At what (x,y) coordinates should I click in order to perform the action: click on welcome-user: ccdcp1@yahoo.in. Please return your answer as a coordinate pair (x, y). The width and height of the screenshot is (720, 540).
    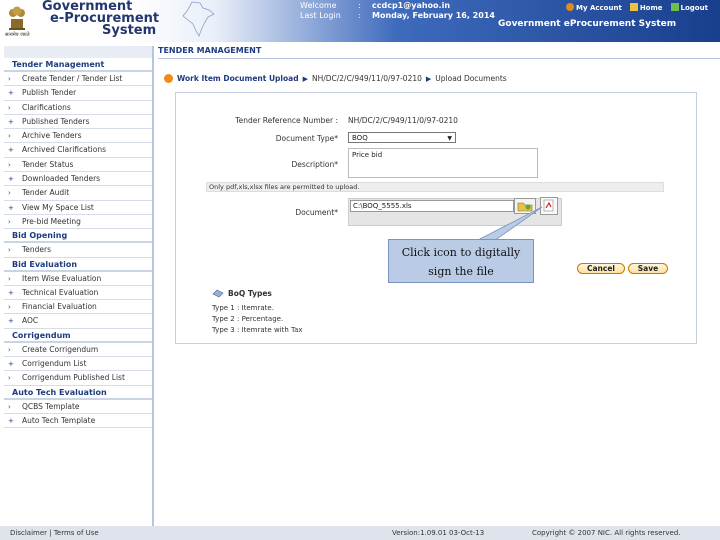
    Looking at the image, I should click on (411, 5).